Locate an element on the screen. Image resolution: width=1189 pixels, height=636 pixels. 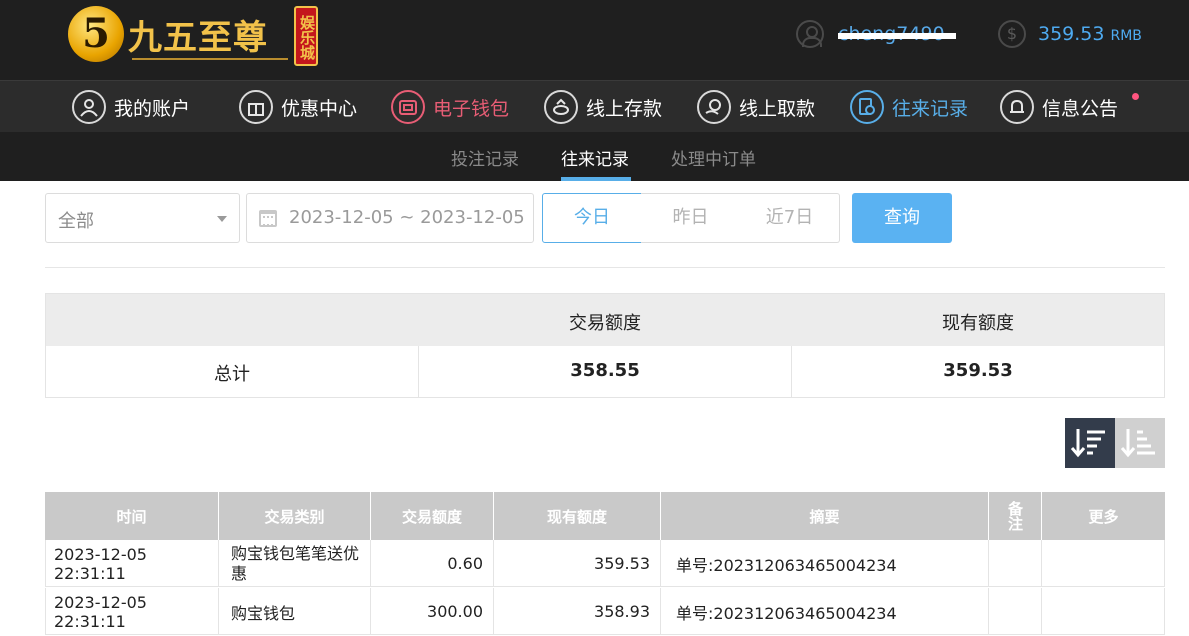
nav-promotions: 优惠中心 is located at coordinates (298, 107).